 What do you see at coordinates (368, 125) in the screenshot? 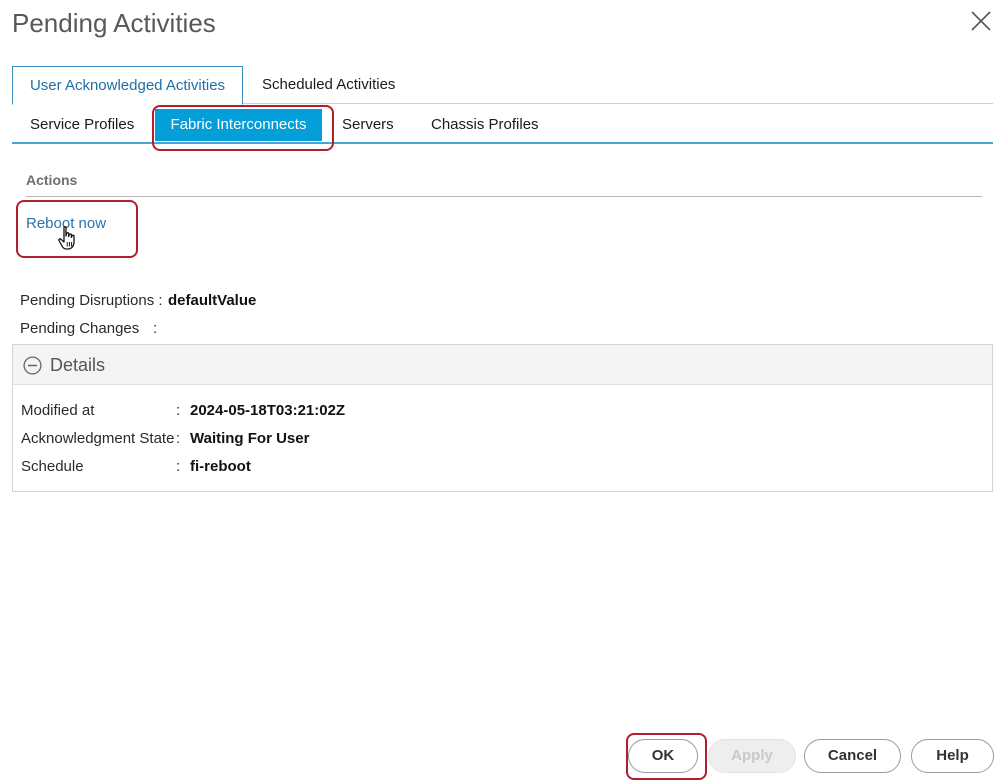
I see `tab-servers: Servers` at bounding box center [368, 125].